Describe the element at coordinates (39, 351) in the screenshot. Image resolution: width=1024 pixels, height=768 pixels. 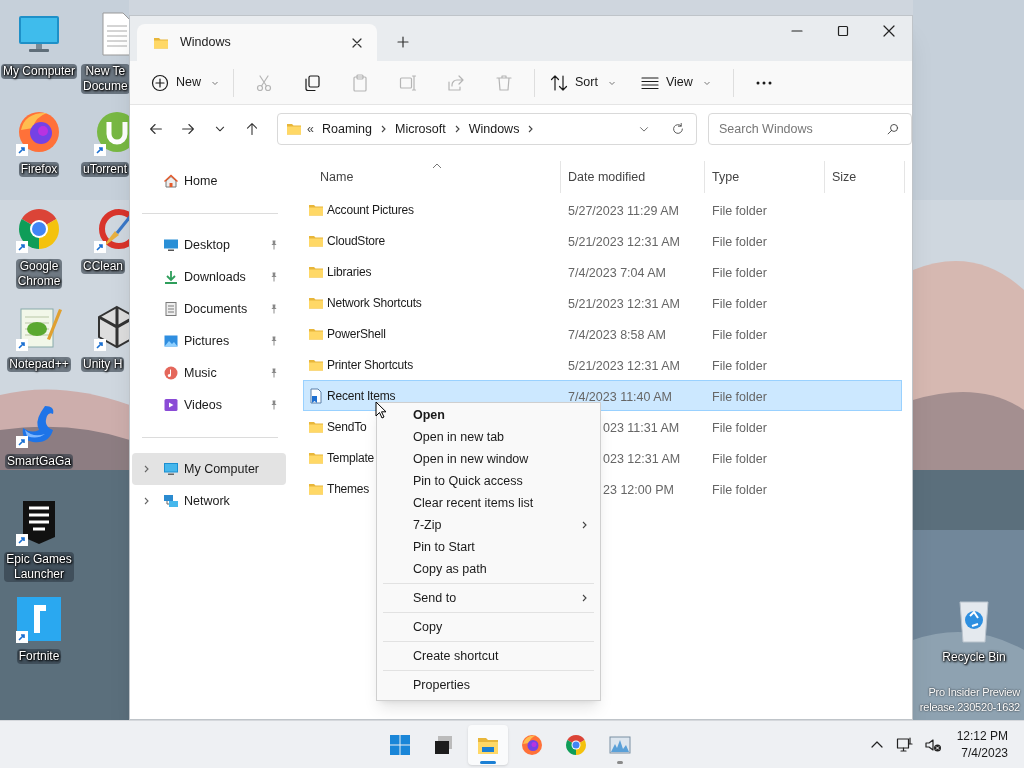
I see `desktop-shortcut: Notepad++` at that location.